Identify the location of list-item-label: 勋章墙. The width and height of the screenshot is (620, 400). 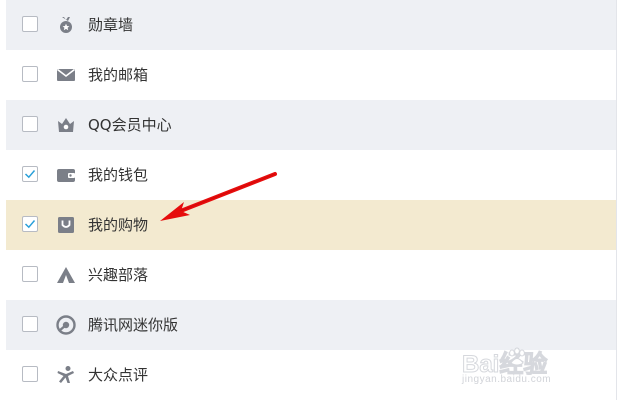
(111, 25).